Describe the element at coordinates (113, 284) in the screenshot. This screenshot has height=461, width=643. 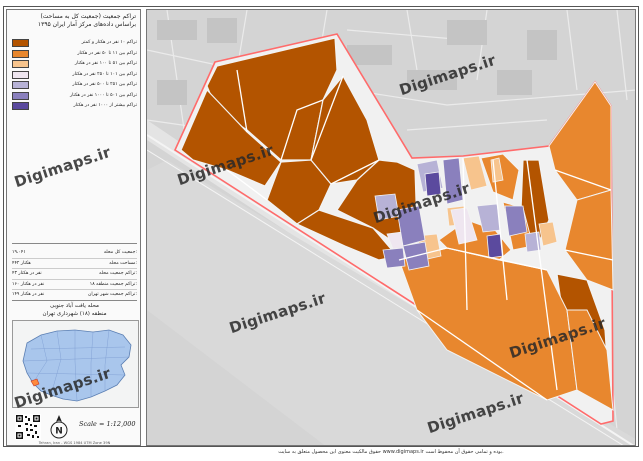
I see `stat-key: تراکم جمعیت منطقه ۱۸:` at that location.